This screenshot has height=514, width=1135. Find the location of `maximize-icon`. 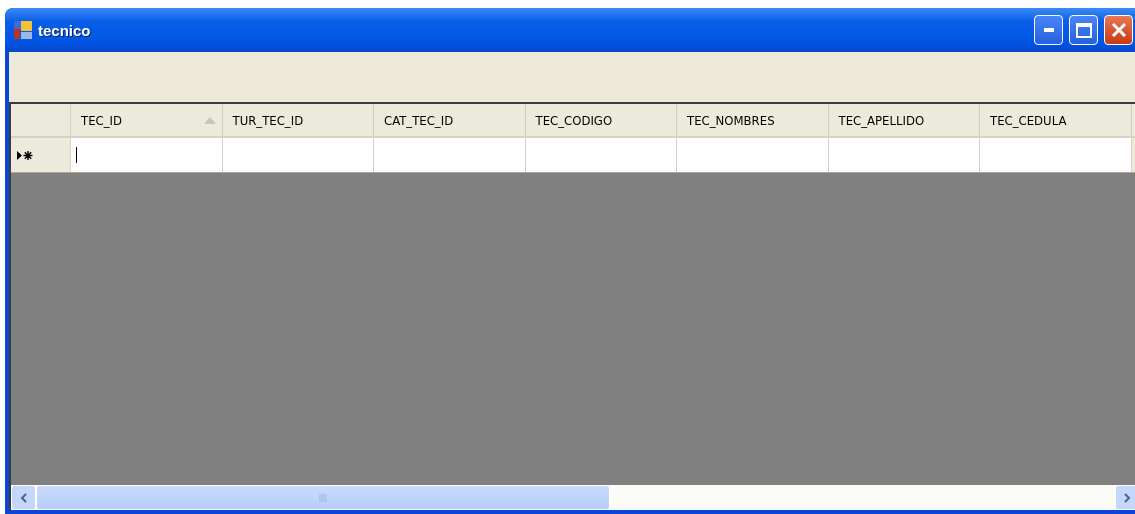

maximize-icon is located at coordinates (1083, 30).